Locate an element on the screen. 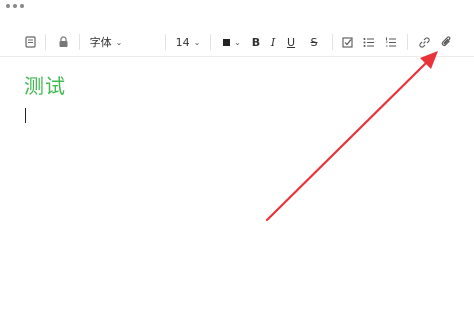 The height and width of the screenshot is (315, 474). text-caret is located at coordinates (25, 115).